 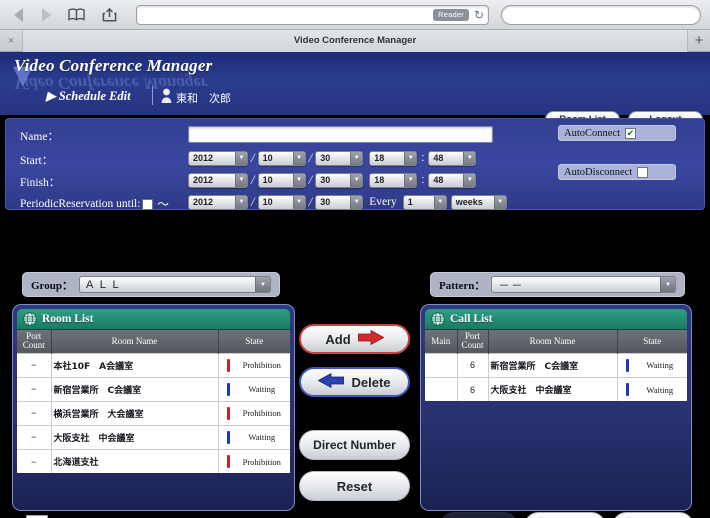 I want to click on done-button: Done, so click(x=565, y=515).